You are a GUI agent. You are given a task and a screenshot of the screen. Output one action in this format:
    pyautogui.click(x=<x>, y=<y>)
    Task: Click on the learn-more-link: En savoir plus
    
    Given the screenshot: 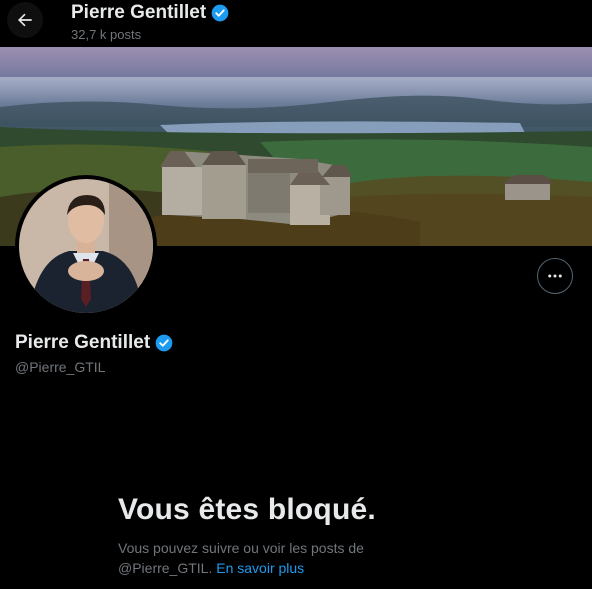 What is the action you would take?
    pyautogui.click(x=260, y=568)
    